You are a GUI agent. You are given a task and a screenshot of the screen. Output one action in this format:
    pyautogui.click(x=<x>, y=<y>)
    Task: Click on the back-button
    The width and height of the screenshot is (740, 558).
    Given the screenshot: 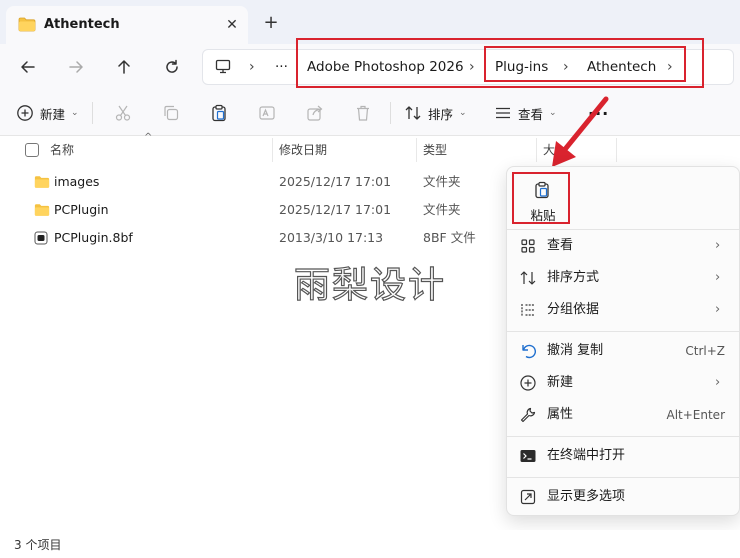 What is the action you would take?
    pyautogui.click(x=28, y=67)
    